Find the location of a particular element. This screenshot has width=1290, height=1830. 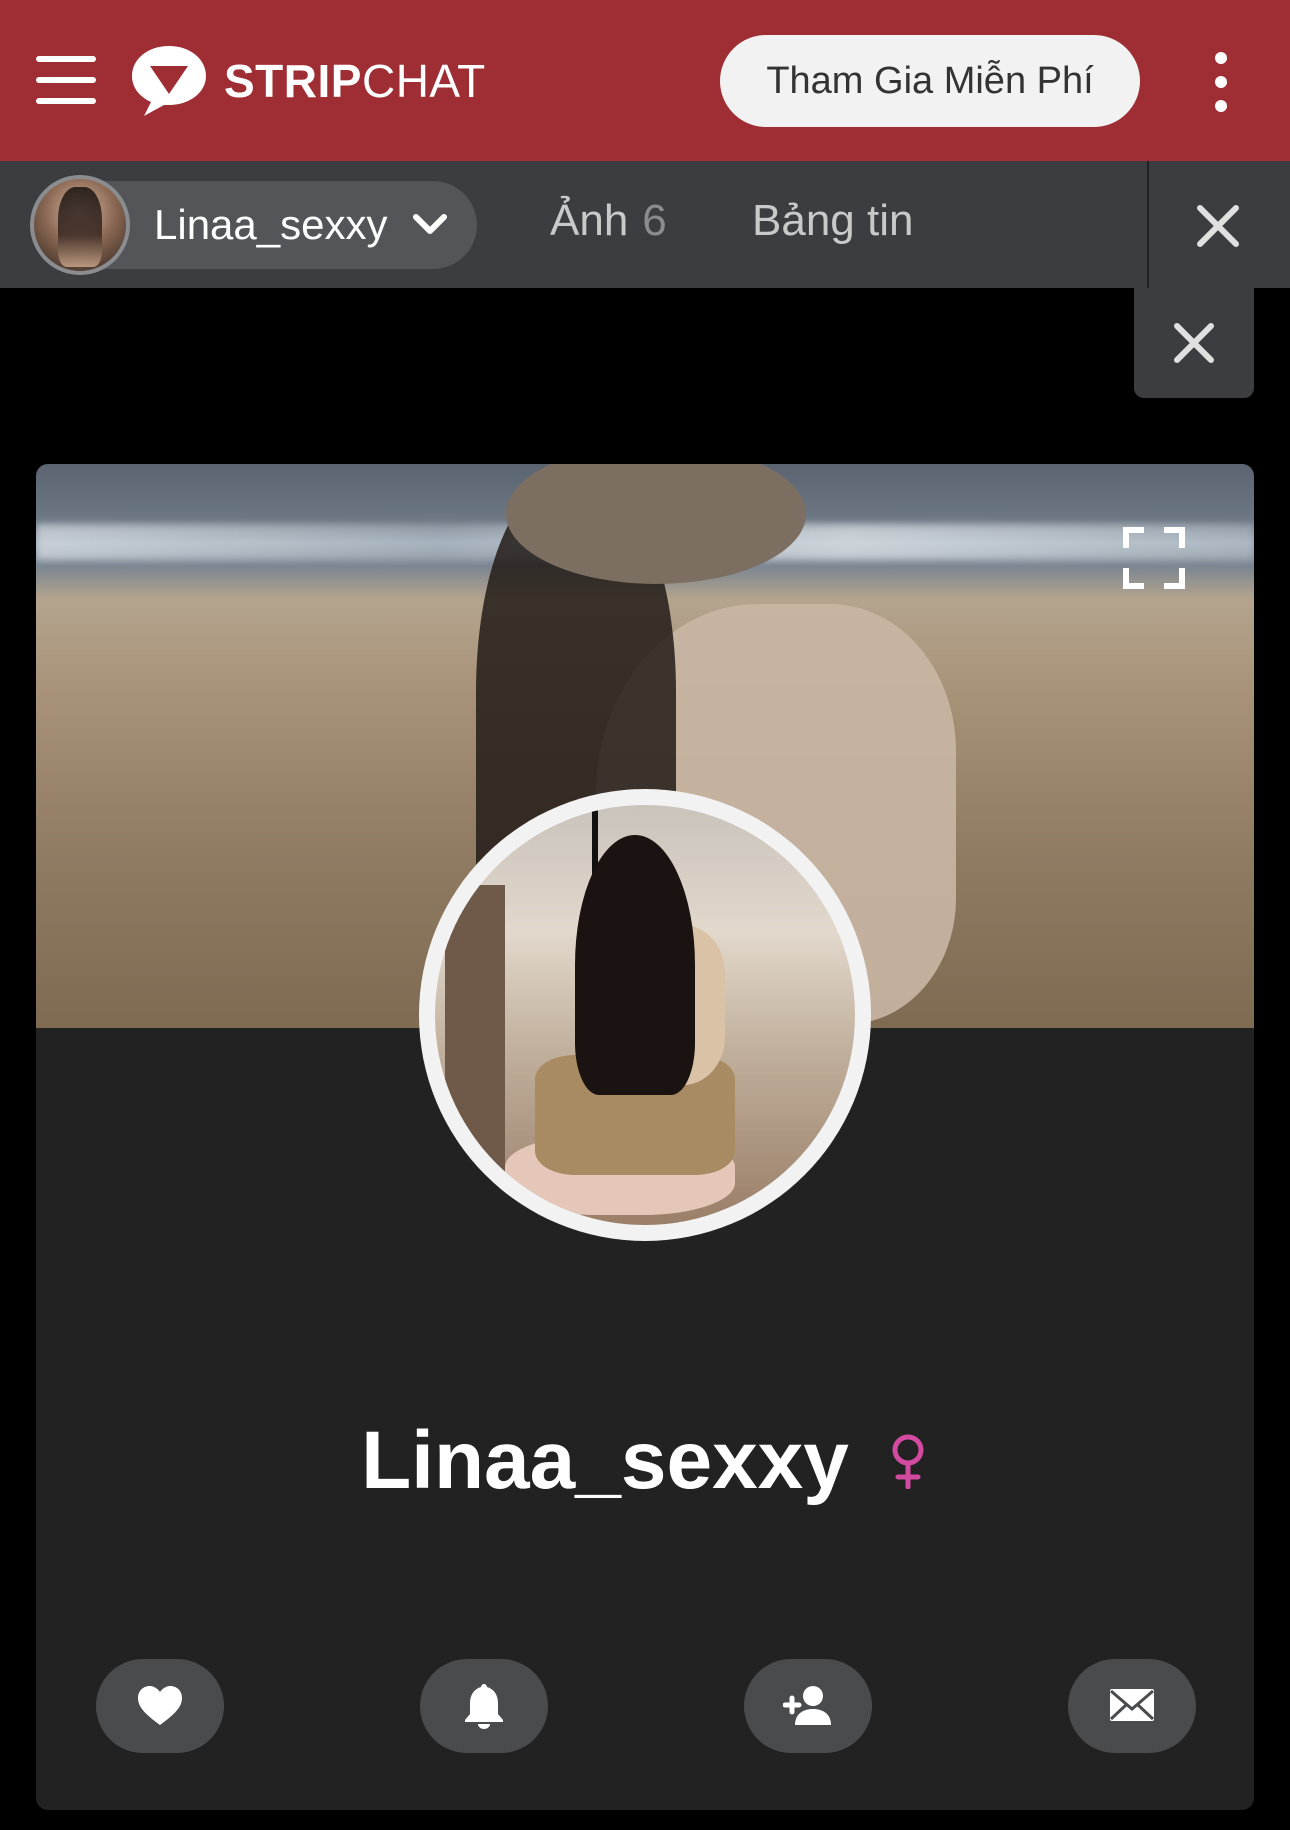

model-selector: Linaa_sexxy is located at coordinates (253, 225).